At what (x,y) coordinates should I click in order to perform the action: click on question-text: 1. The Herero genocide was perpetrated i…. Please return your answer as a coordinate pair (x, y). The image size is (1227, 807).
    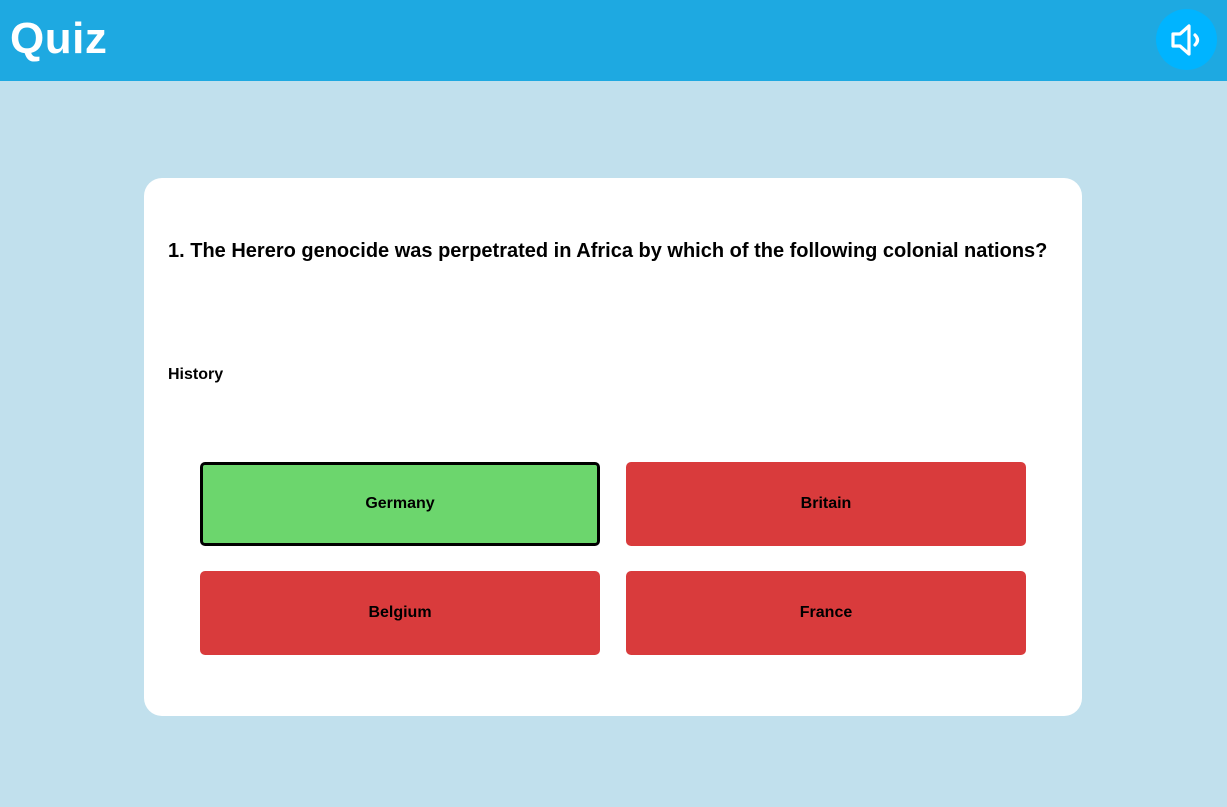
    Looking at the image, I should click on (608, 251).